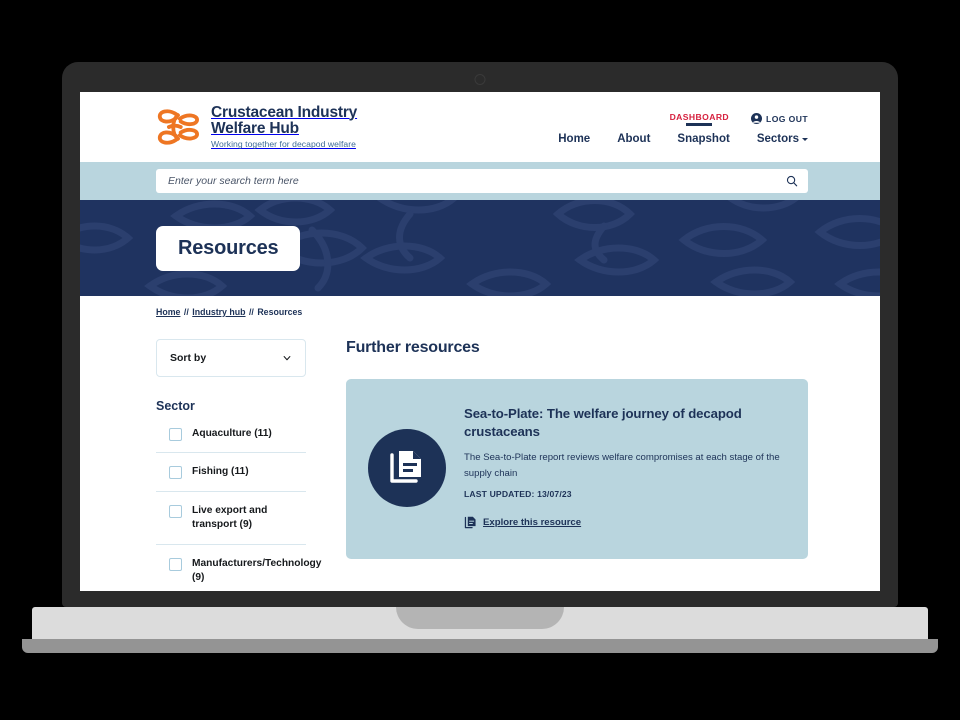  I want to click on main-nav: Home About Snapshot Sectors, so click(683, 139).